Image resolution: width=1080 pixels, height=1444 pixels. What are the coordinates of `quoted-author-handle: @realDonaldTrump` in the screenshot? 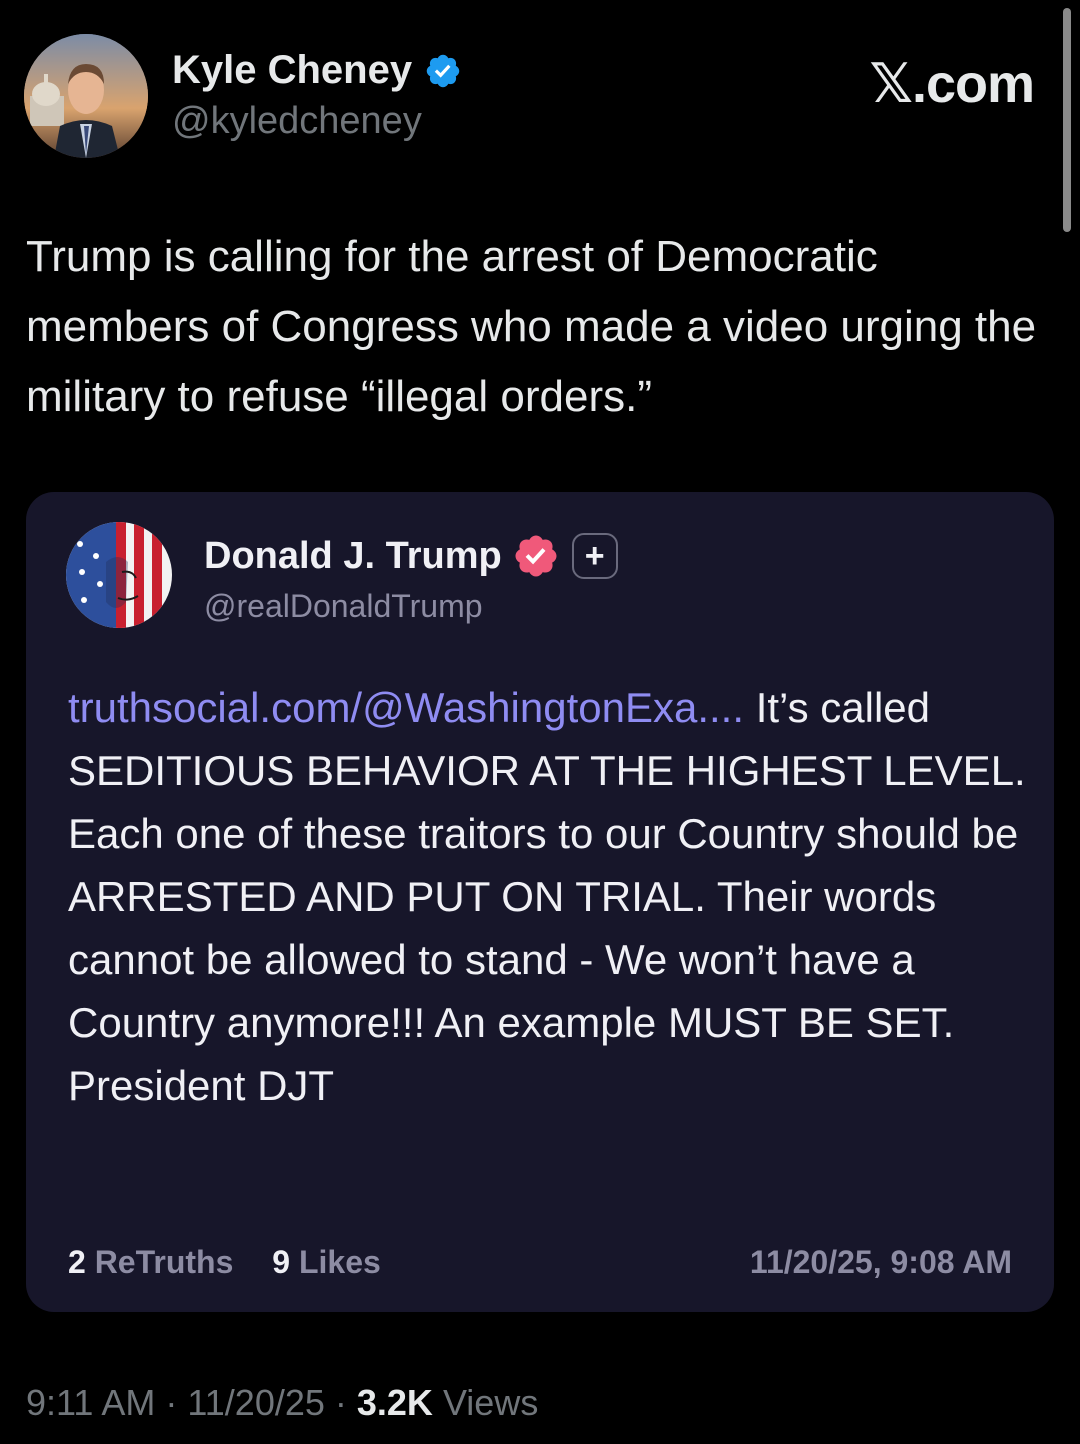 It's located at (343, 606).